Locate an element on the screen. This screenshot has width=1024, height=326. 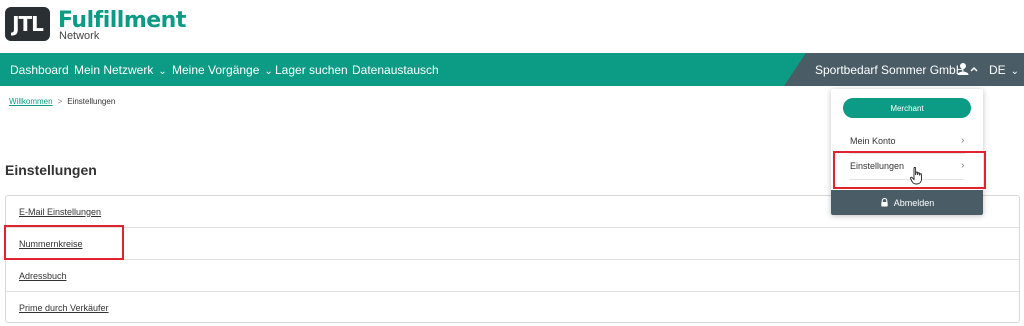
language-switch: DE ⌄ is located at coordinates (1004, 70).